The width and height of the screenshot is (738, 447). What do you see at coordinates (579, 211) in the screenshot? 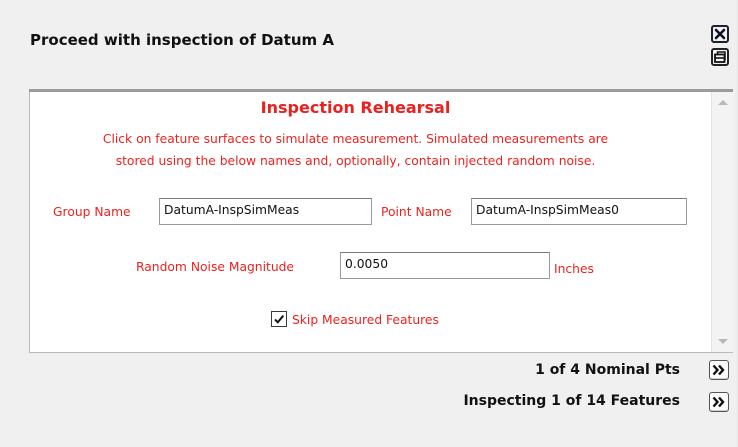
I see `point-name-field: DatumA-InspSimMeas0` at bounding box center [579, 211].